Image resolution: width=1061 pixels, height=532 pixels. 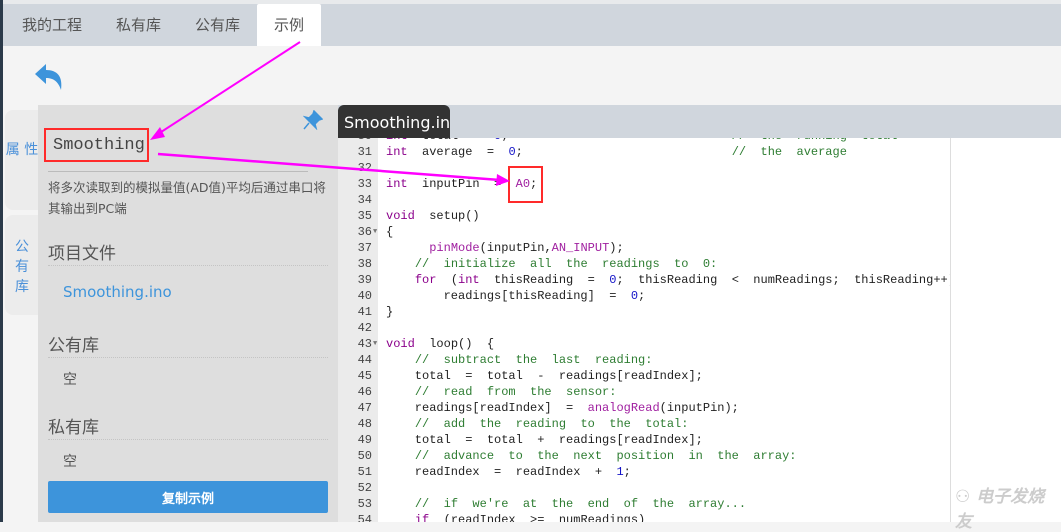 What do you see at coordinates (52, 25) in the screenshot?
I see `tab-my-projects: 我的工程` at bounding box center [52, 25].